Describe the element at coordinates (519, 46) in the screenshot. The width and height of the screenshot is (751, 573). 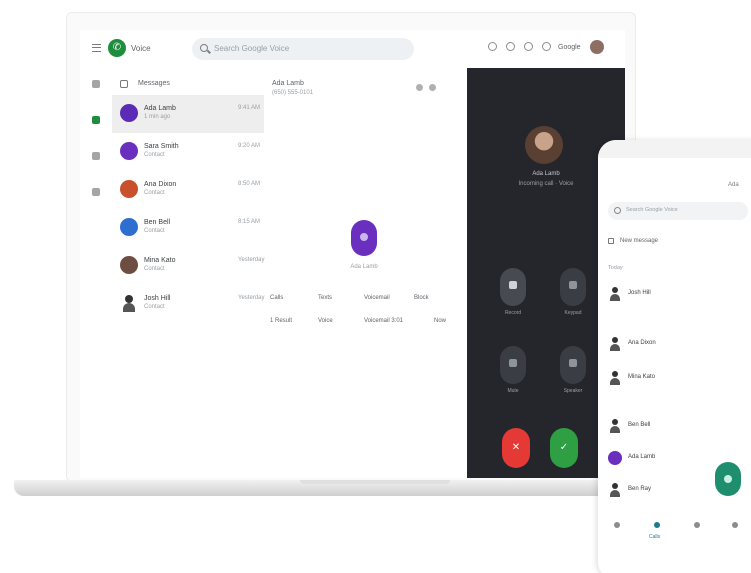
I see `toolbar-icons` at that location.